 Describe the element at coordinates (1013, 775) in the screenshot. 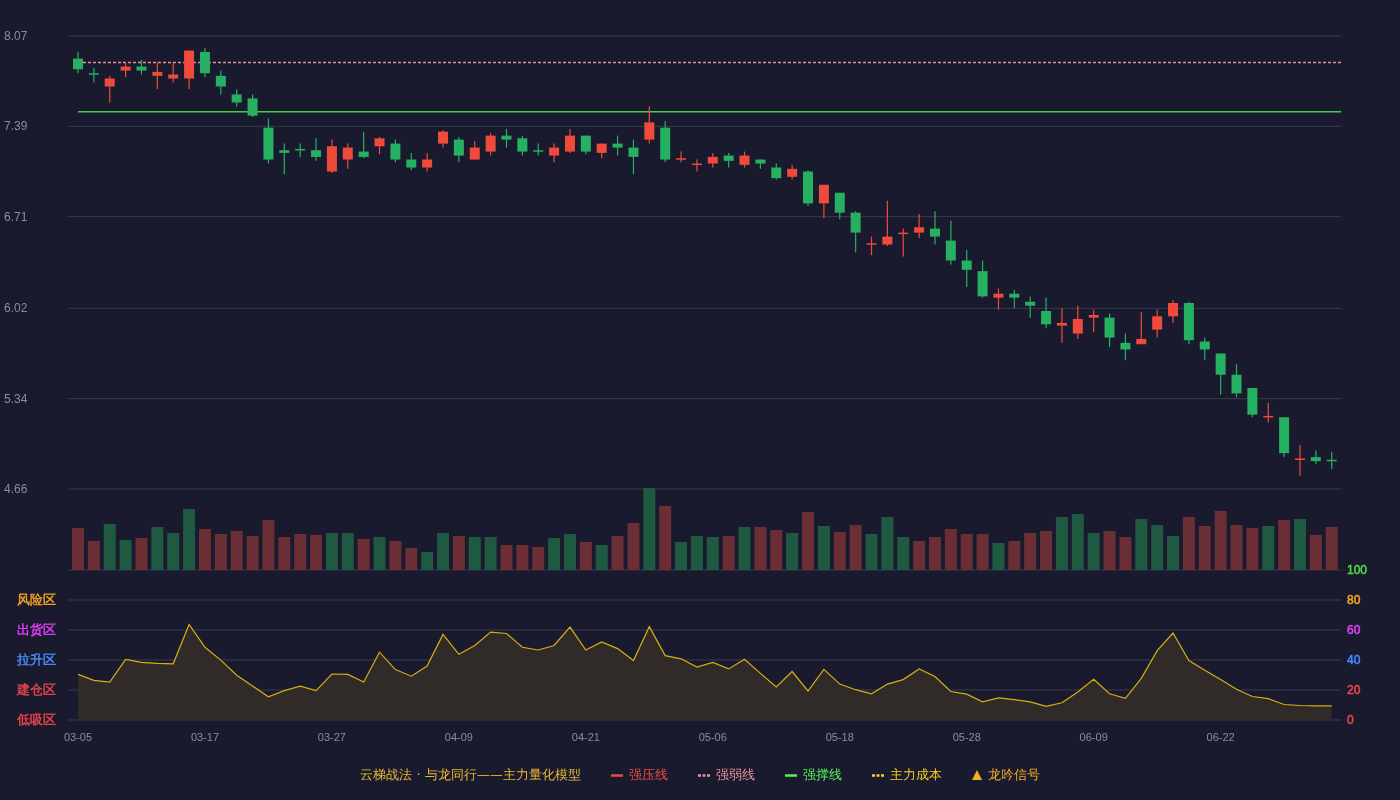

I see `legend-label: 龙吟信号` at that location.